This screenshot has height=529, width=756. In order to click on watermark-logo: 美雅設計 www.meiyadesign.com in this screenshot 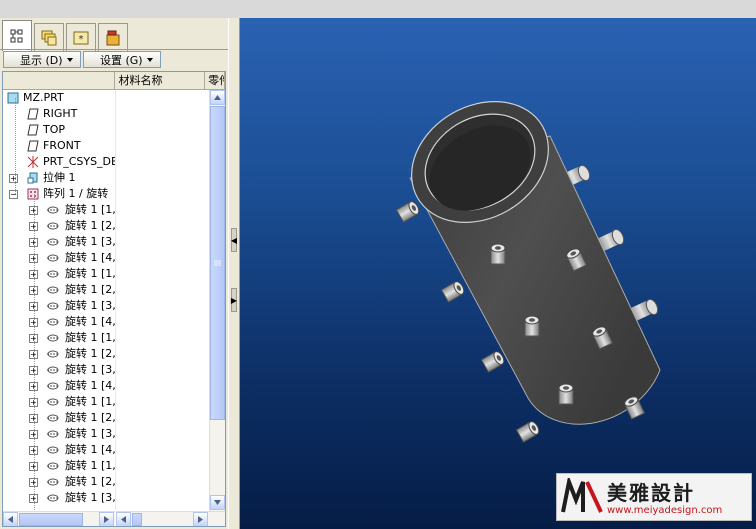, I will do `click(654, 497)`.